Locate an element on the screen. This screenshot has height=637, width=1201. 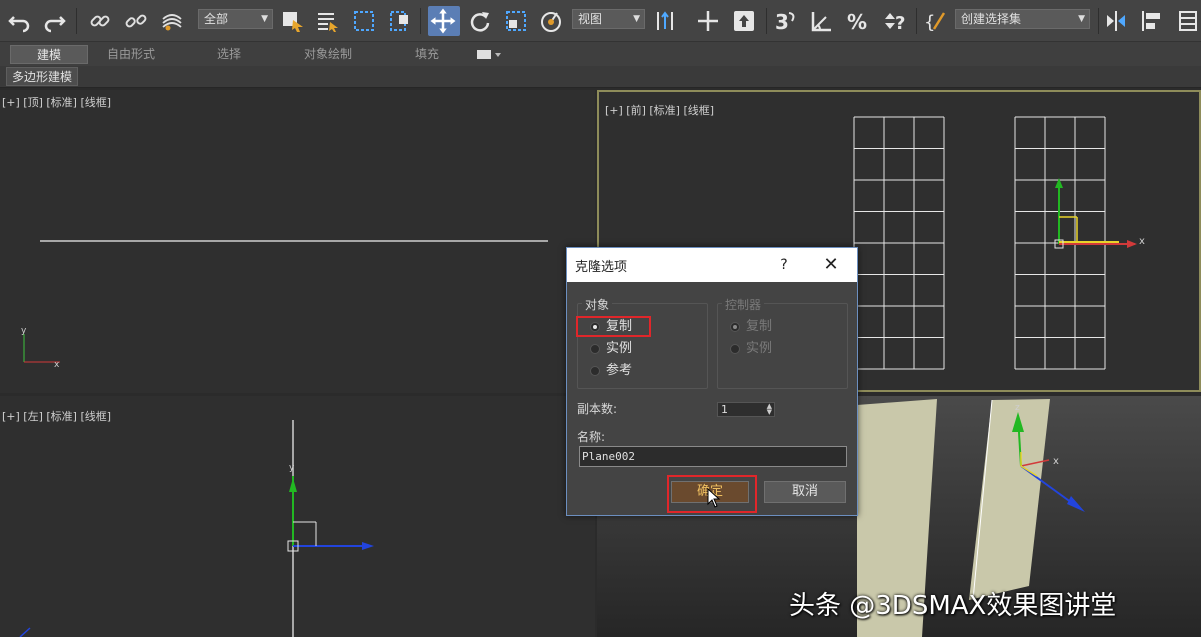
align-icon is located at coordinates (1152, 21).